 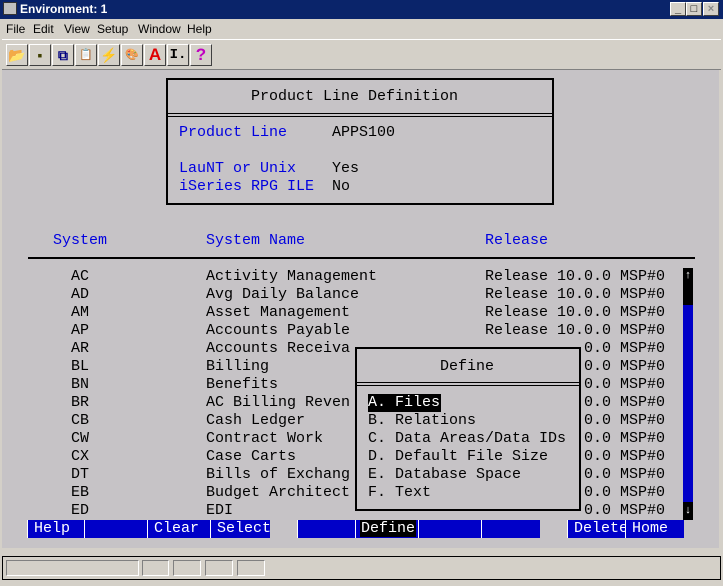 I want to click on menu-setup: Setup, so click(x=112, y=29).